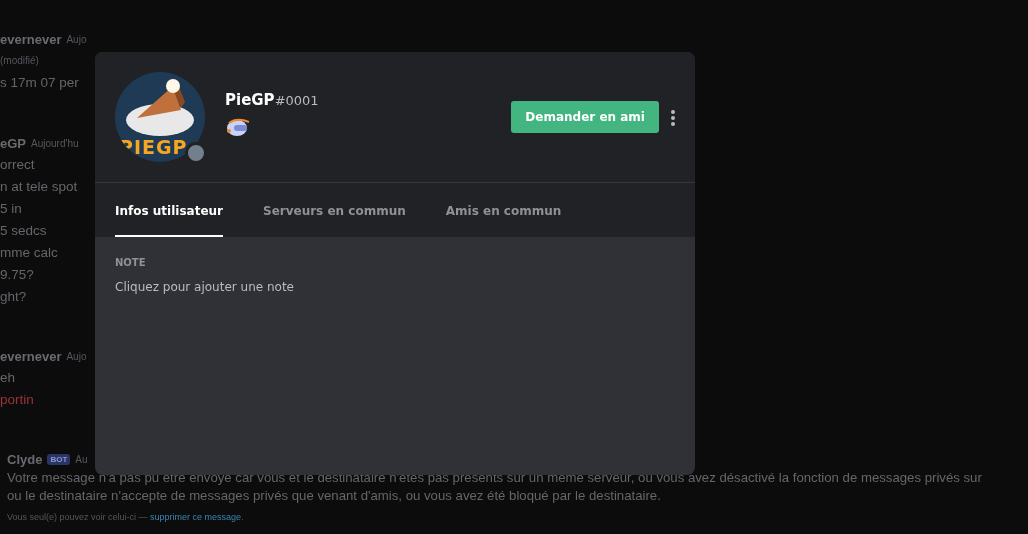 The height and width of the screenshot is (534, 1028). Describe the element at coordinates (11, 209) in the screenshot. I see `message-text: 5 in` at that location.